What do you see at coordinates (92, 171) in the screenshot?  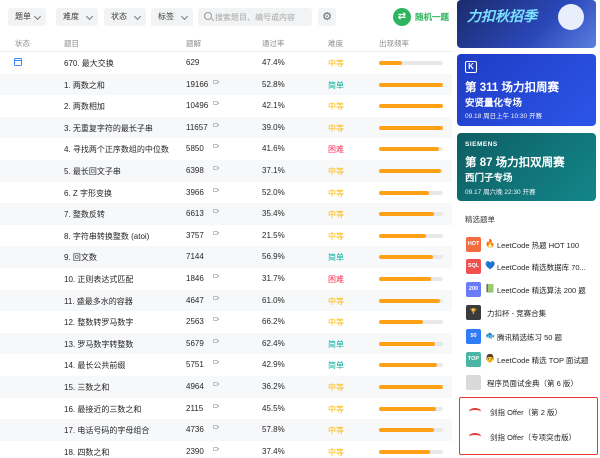 I see `problem-title: 5. 最长回文子串` at bounding box center [92, 171].